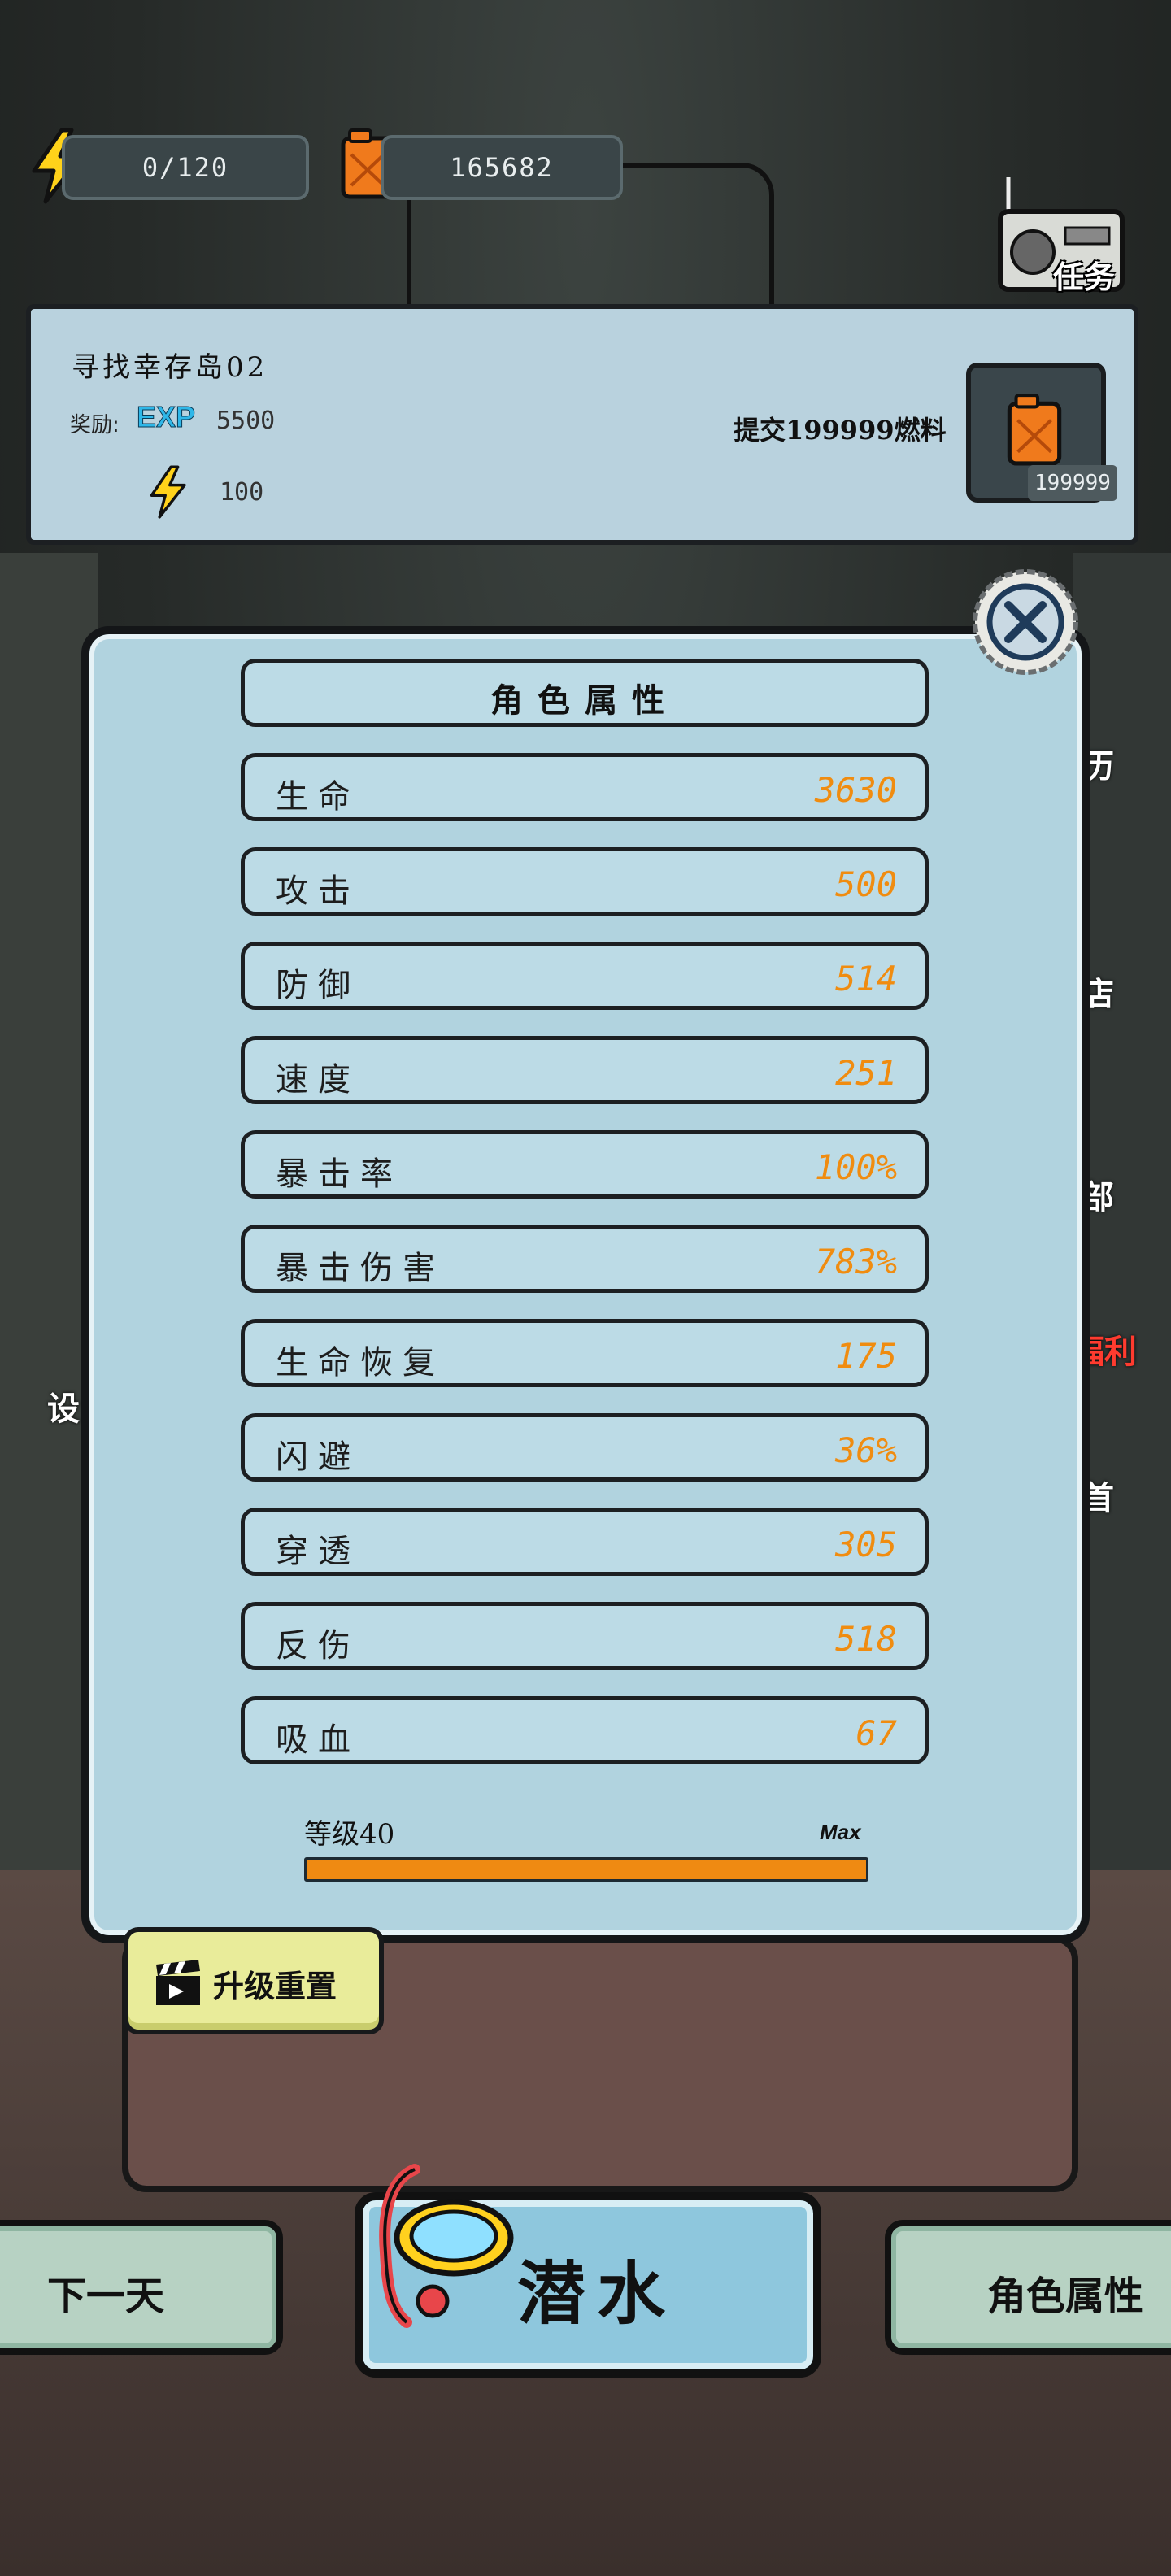 This screenshot has width=1171, height=2576. I want to click on stat-name: 攻击, so click(318, 891).